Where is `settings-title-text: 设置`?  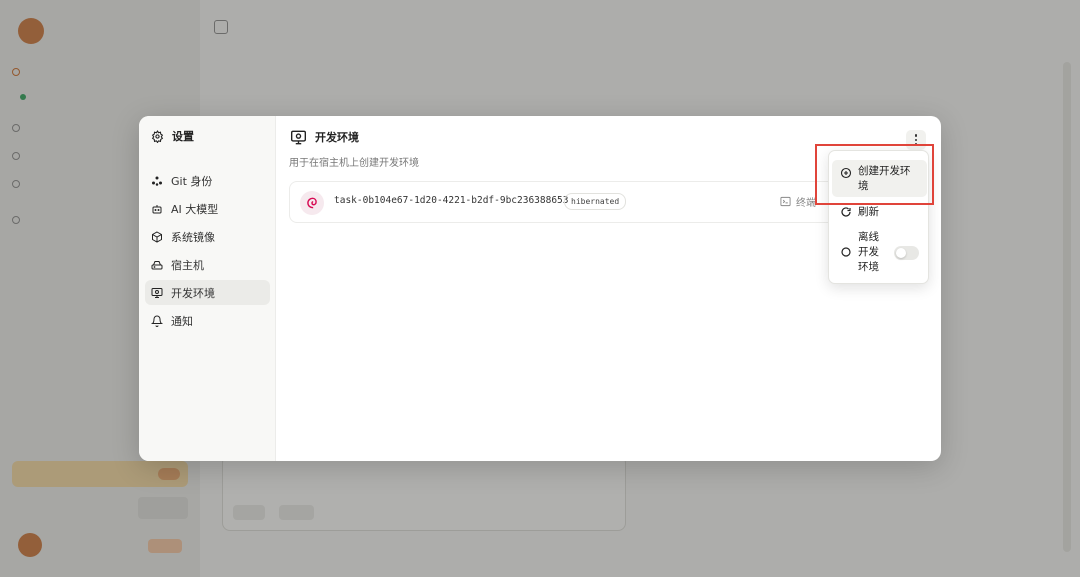 settings-title-text: 设置 is located at coordinates (183, 136).